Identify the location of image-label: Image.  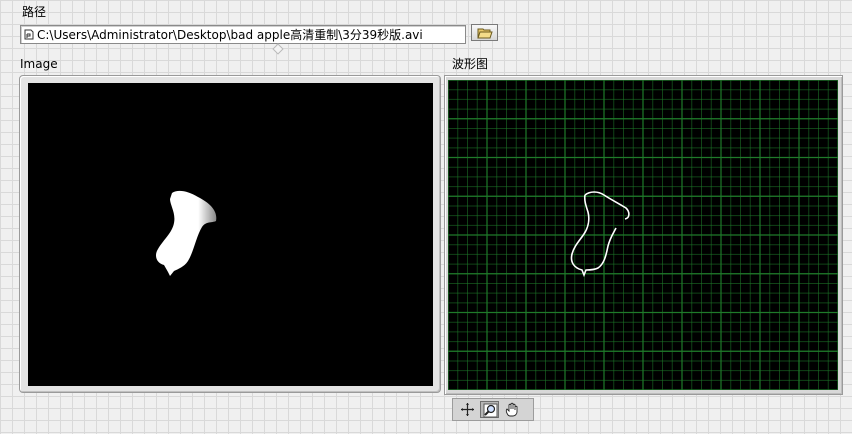
(39, 64).